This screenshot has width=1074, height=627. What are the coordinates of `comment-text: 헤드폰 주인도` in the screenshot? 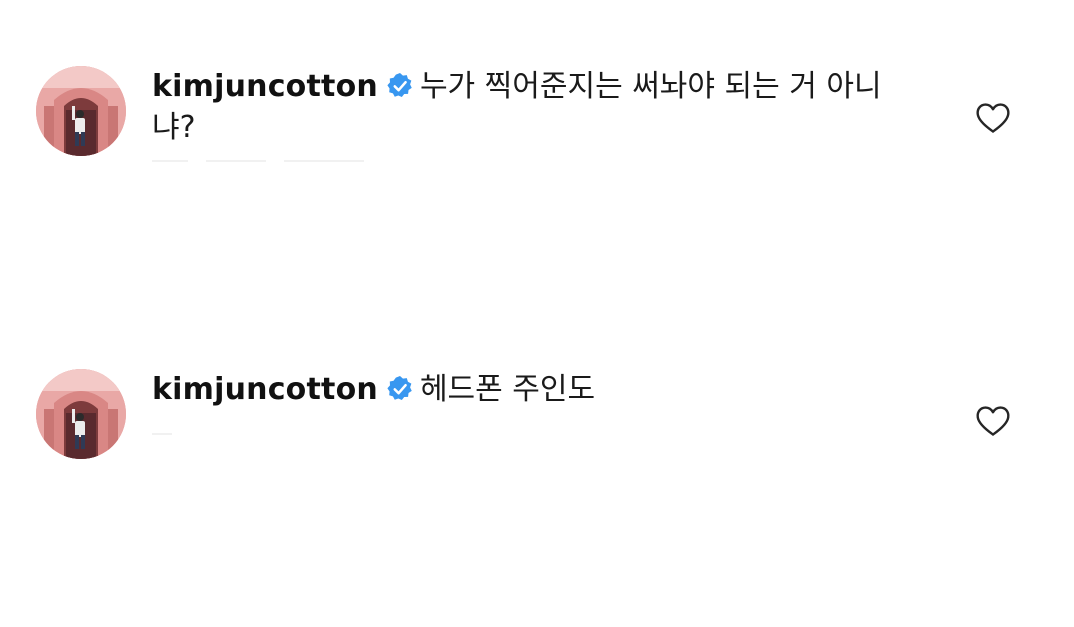 It's located at (507, 389).